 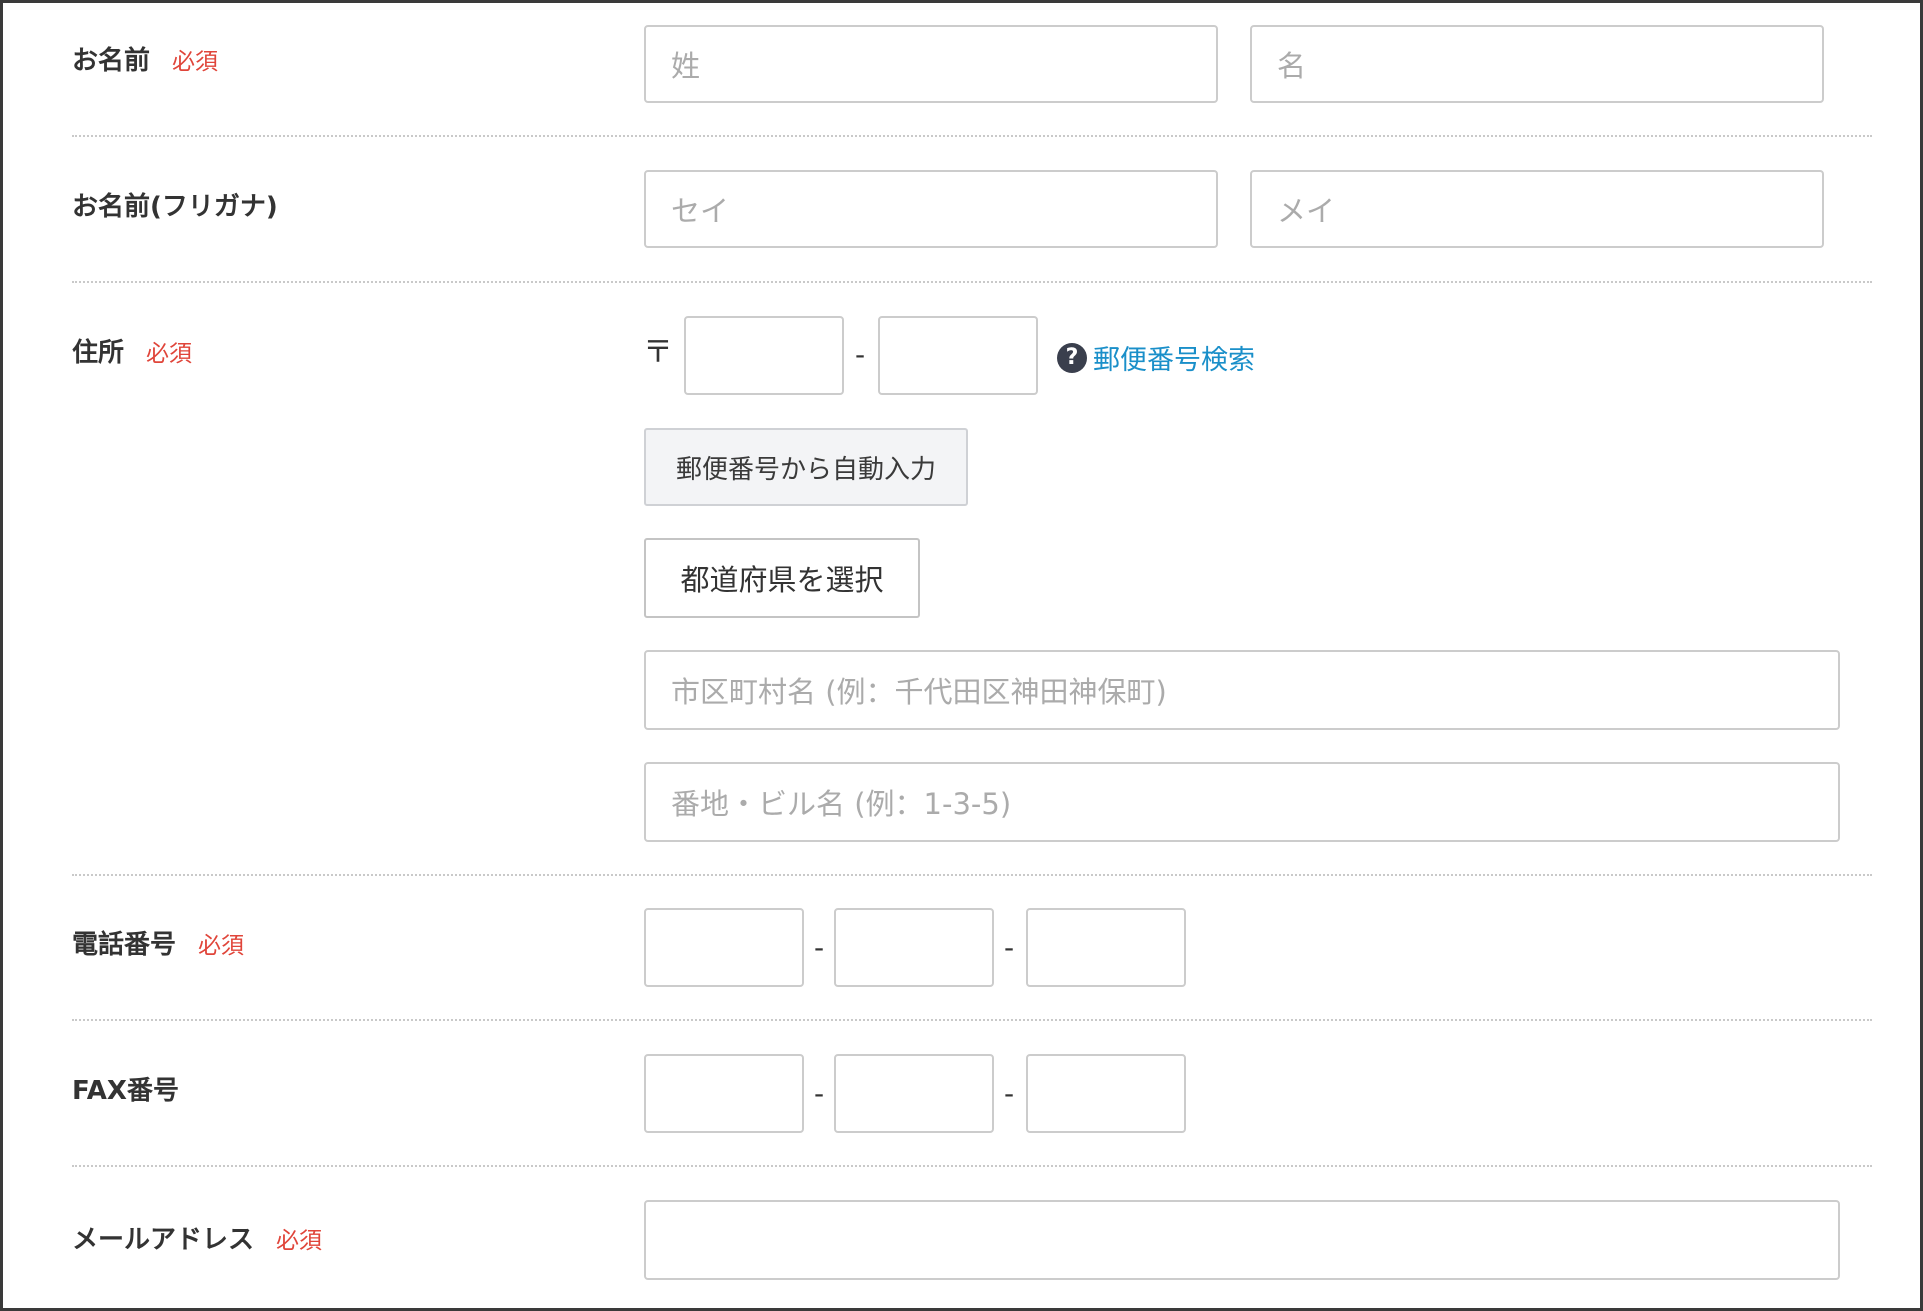 What do you see at coordinates (1242, 690) in the screenshot?
I see `city-input: 市区町村名 (例：千代田区神田神保町)` at bounding box center [1242, 690].